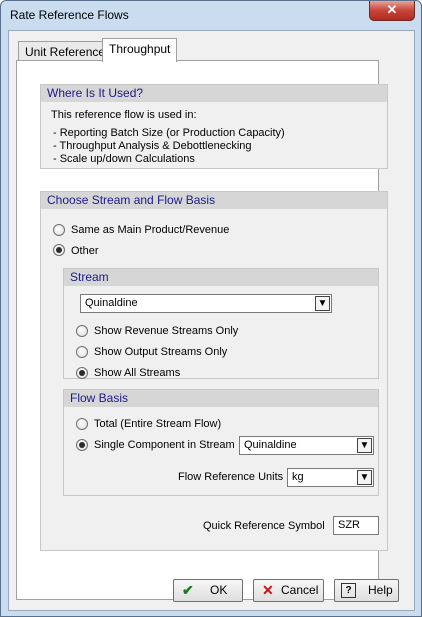 This screenshot has height=617, width=422. What do you see at coordinates (231, 477) in the screenshot?
I see `units-label: Flow Reference Units` at bounding box center [231, 477].